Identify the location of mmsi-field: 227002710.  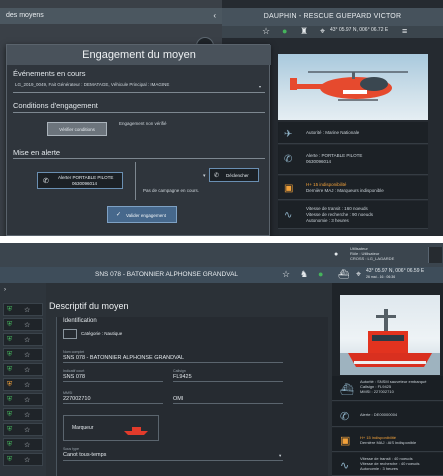
(77, 399).